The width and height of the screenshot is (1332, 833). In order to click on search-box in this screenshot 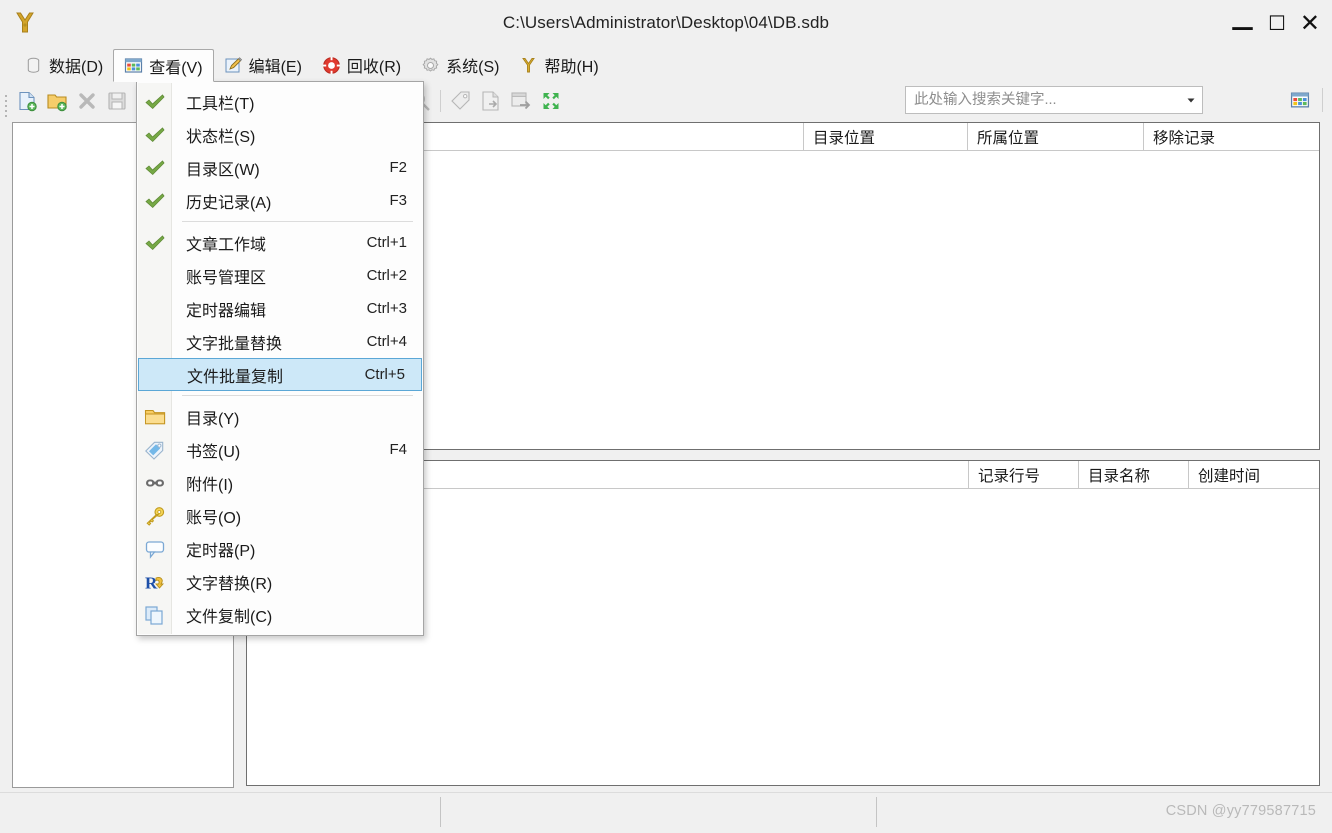, I will do `click(1054, 100)`.